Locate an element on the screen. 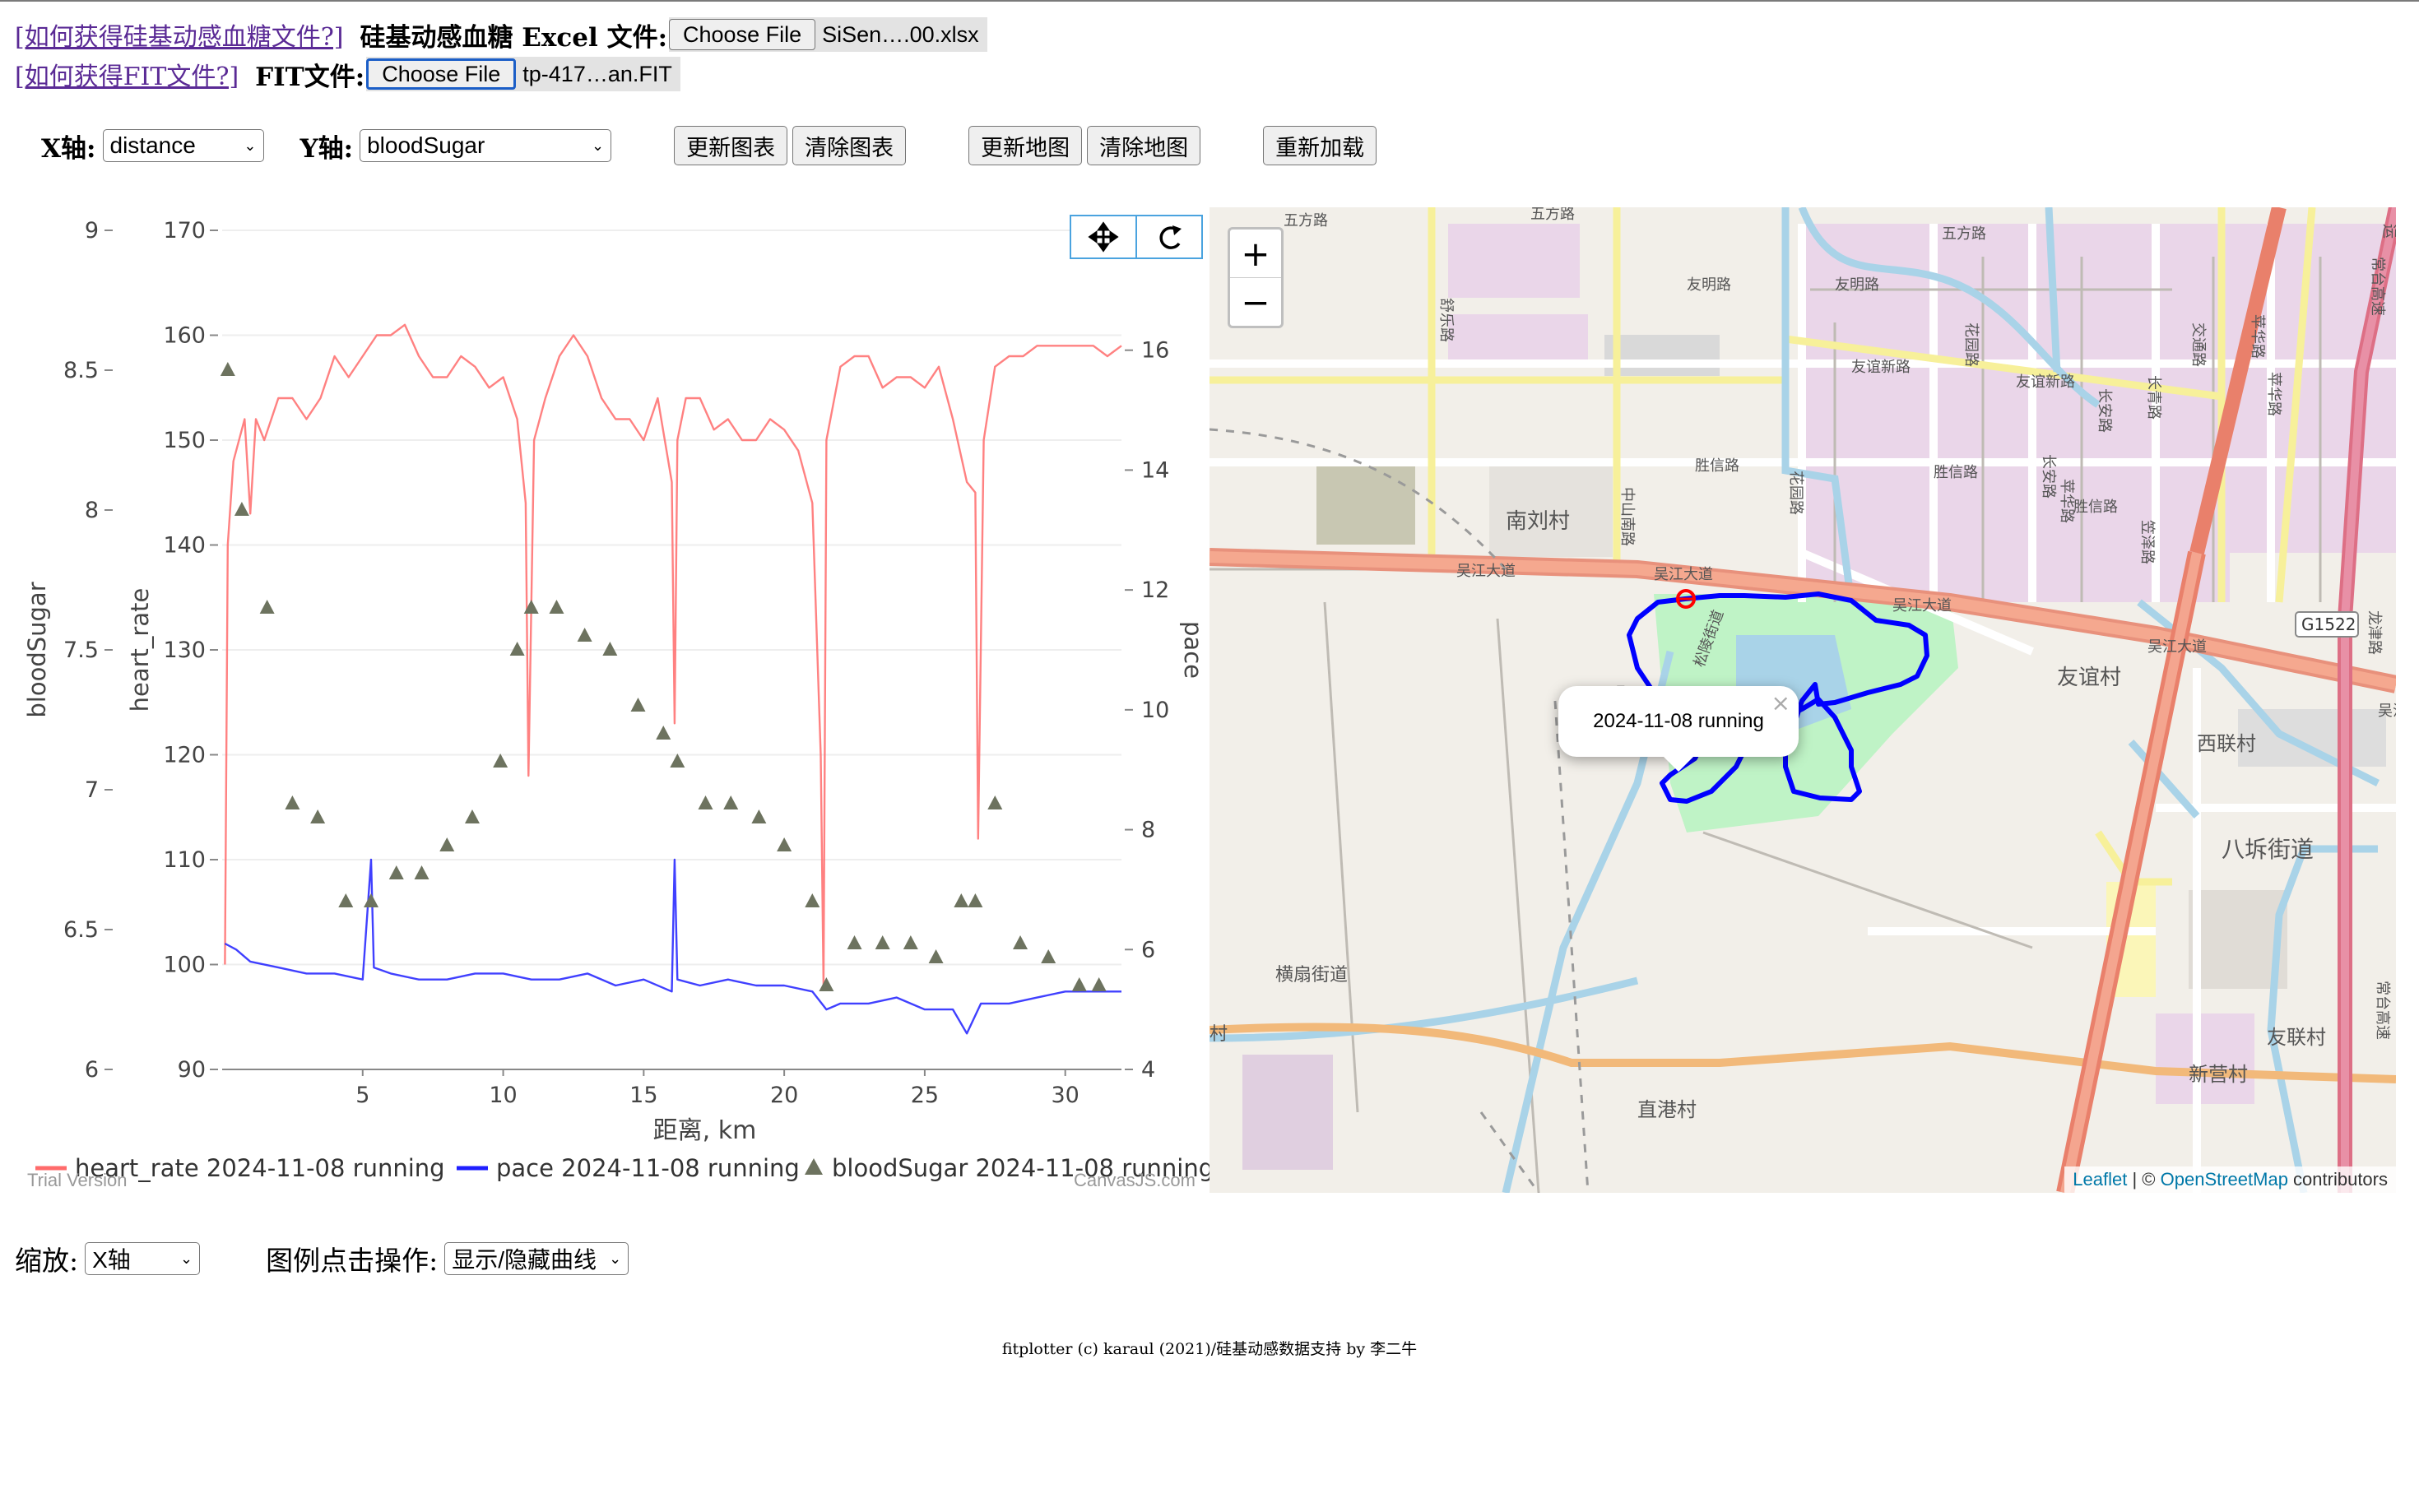  x-axis-select: distance ⌄ is located at coordinates (183, 145).